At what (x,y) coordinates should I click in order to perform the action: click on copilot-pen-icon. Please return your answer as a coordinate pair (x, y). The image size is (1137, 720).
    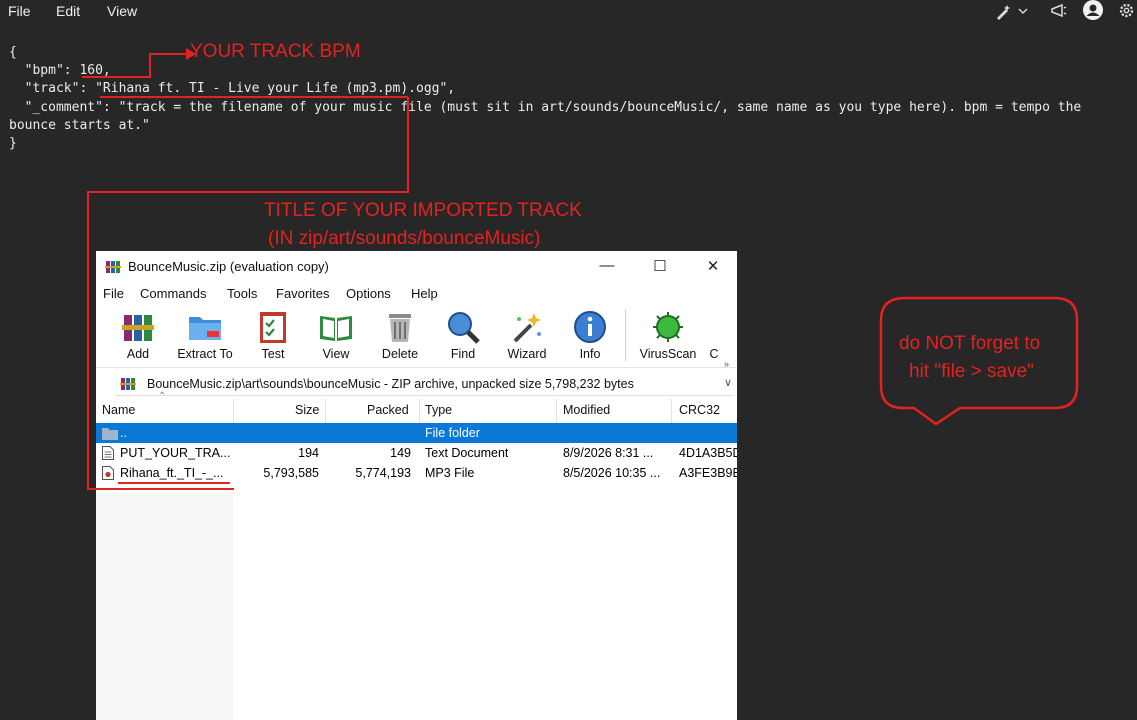
    Looking at the image, I should click on (1003, 12).